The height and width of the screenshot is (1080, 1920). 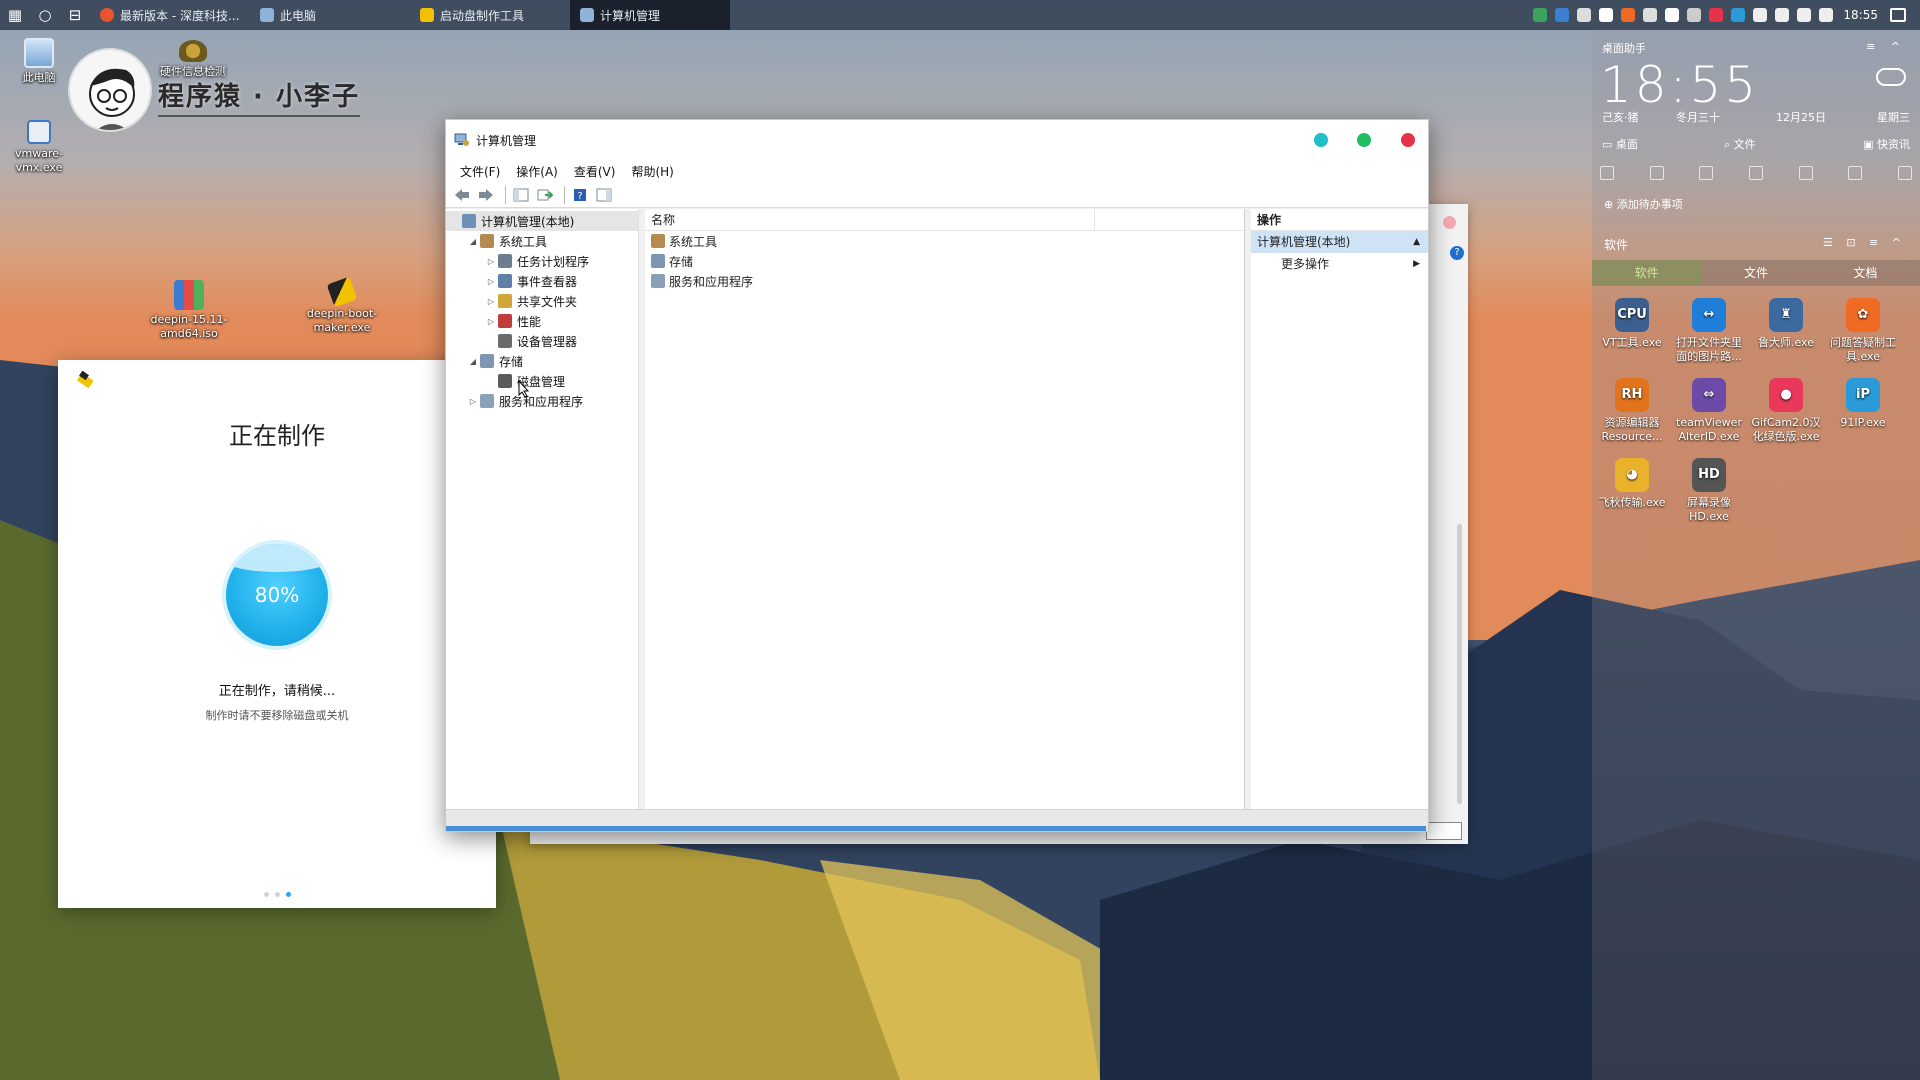 What do you see at coordinates (870, 219) in the screenshot?
I see `column-name: 名称` at bounding box center [870, 219].